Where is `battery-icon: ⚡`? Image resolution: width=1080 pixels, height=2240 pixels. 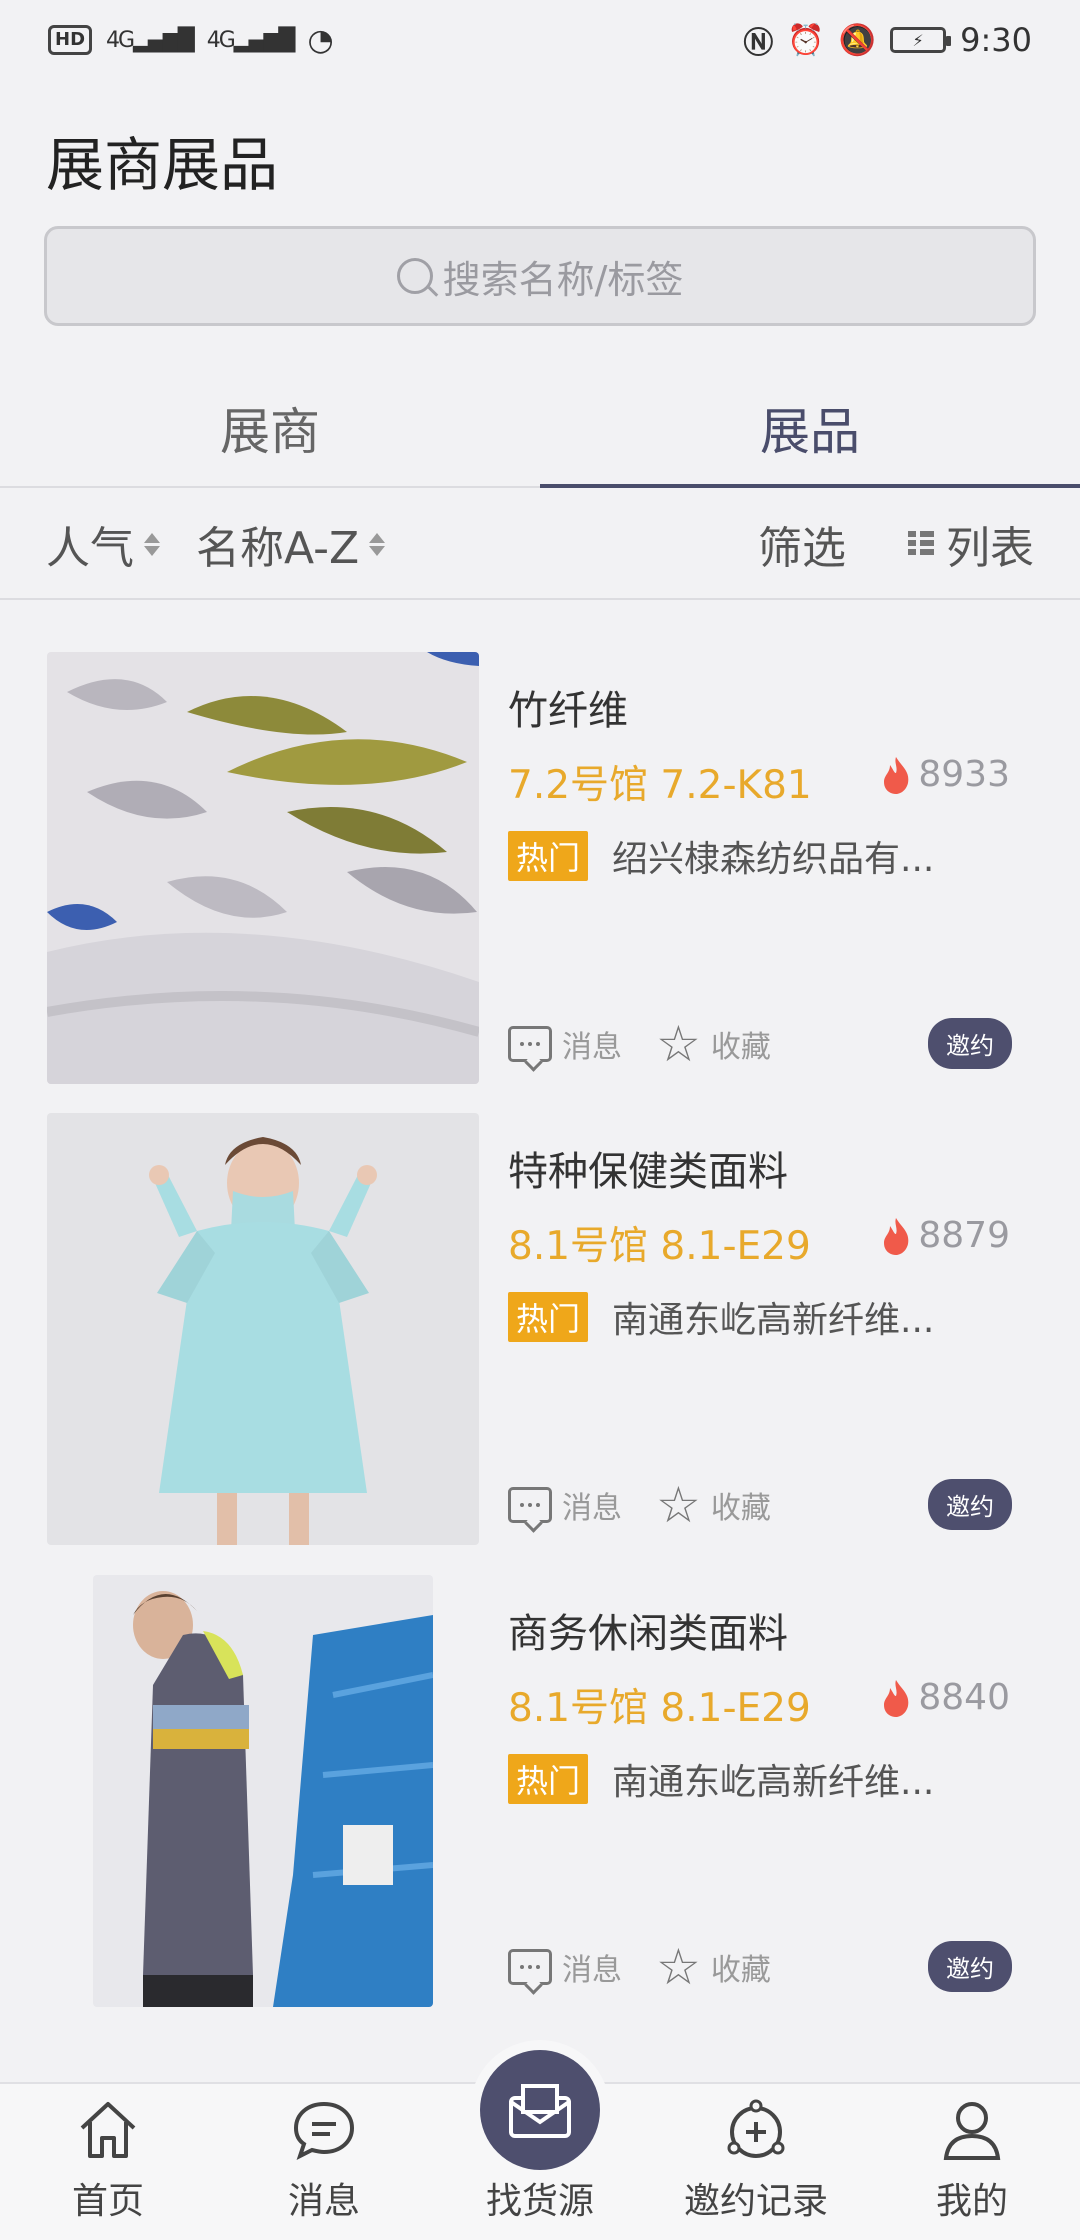
battery-icon: ⚡ is located at coordinates (921, 40).